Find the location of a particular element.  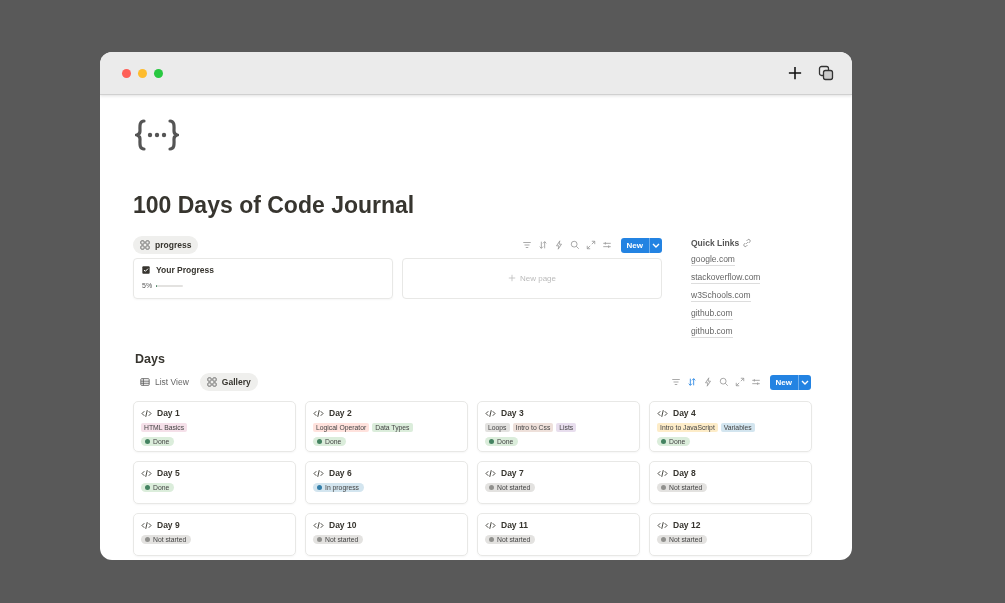

card-title: Day 4 is located at coordinates (684, 413).